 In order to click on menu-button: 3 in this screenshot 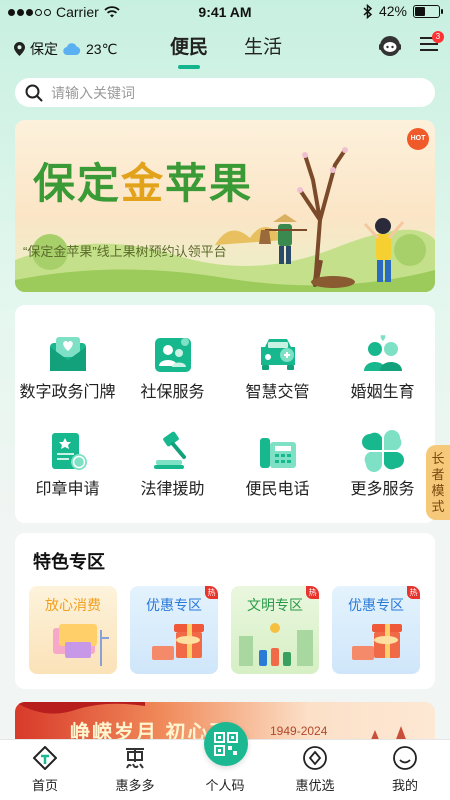, I will do `click(432, 43)`.